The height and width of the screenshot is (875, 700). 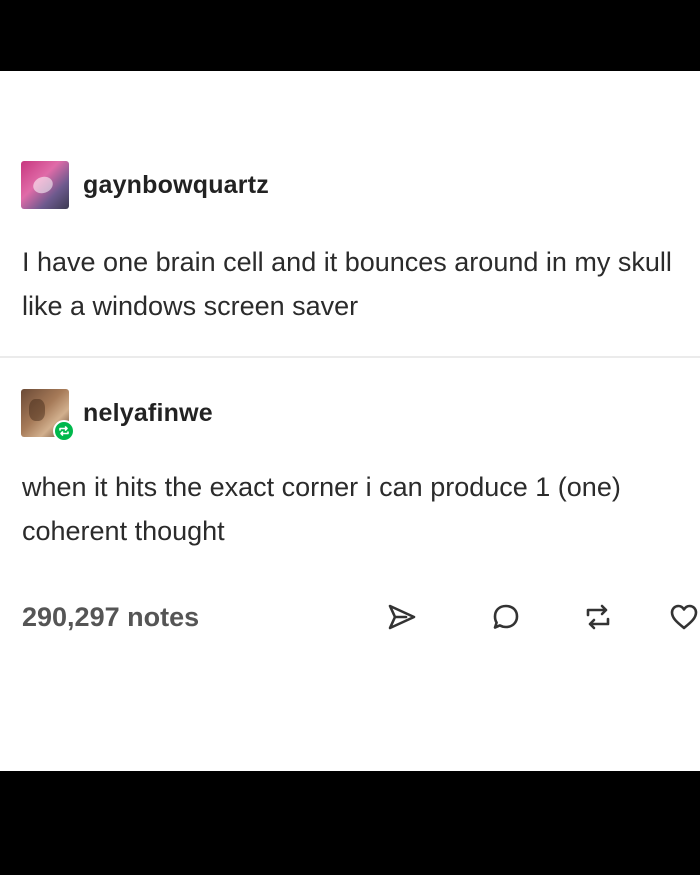 I want to click on avatar-highlight, so click(x=43, y=185).